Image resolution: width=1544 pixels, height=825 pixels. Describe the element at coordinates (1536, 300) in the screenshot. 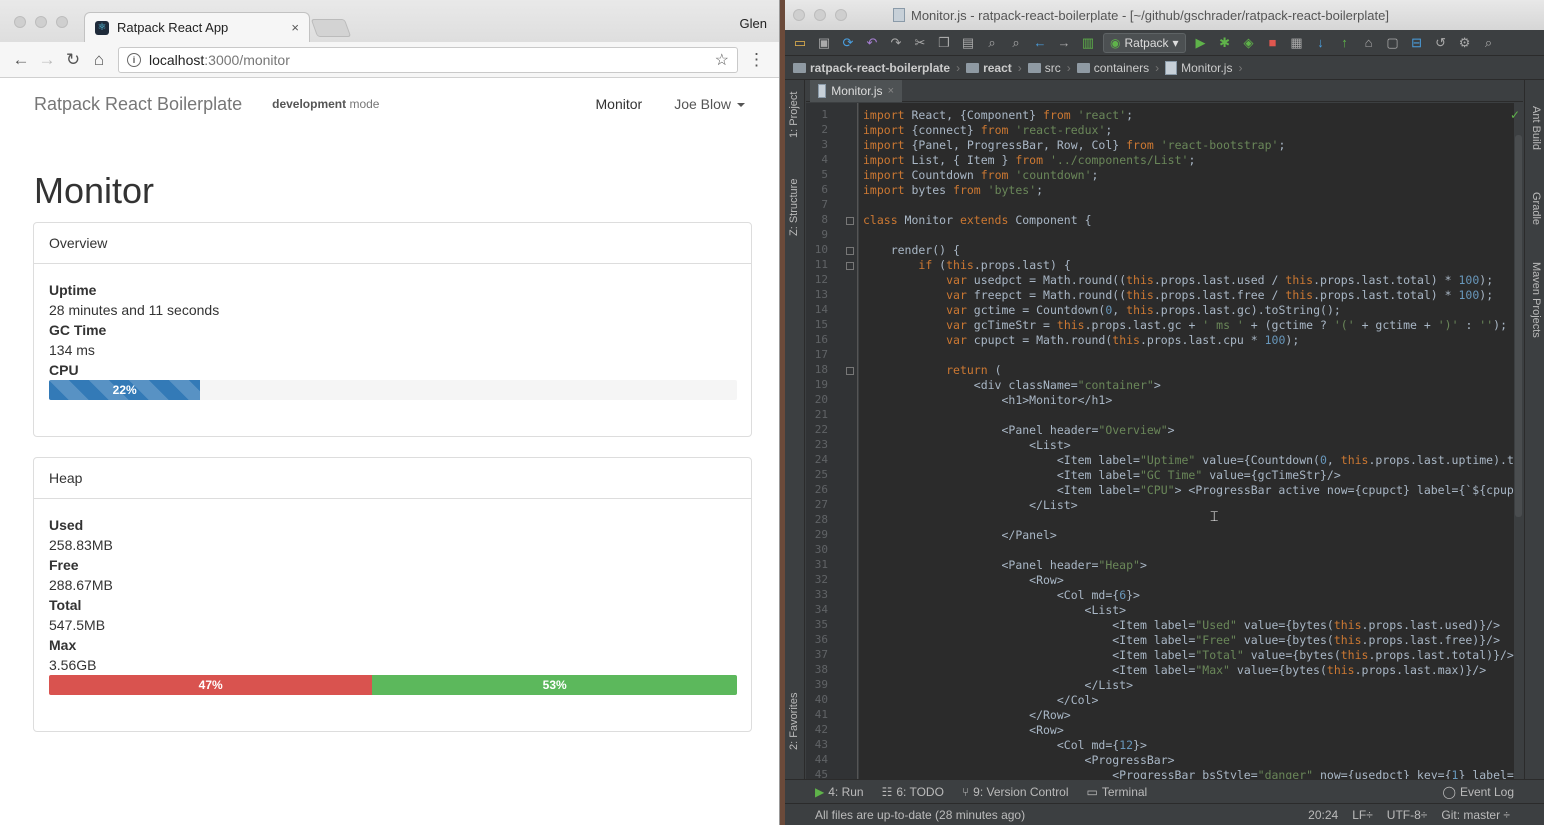

I see `maven-tool-tab: Maven Projects` at that location.